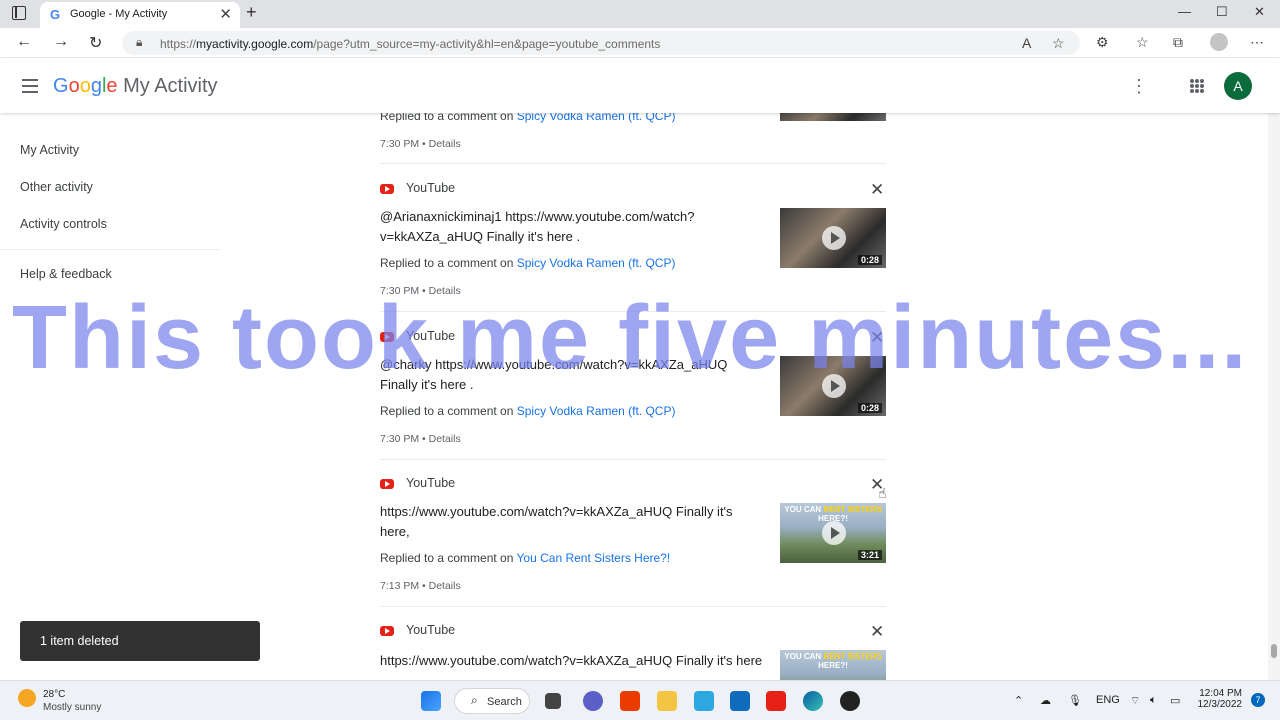  What do you see at coordinates (474, 700) in the screenshot?
I see `search-icon: ⌕` at bounding box center [474, 700].